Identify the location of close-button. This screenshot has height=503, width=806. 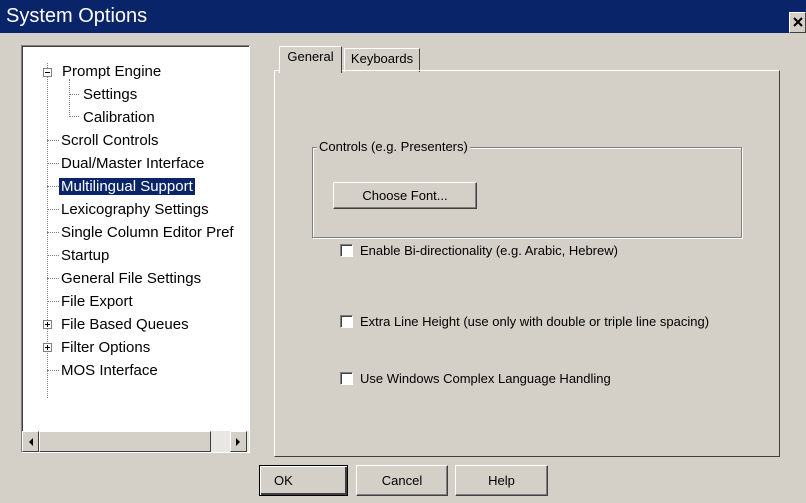
(797, 22).